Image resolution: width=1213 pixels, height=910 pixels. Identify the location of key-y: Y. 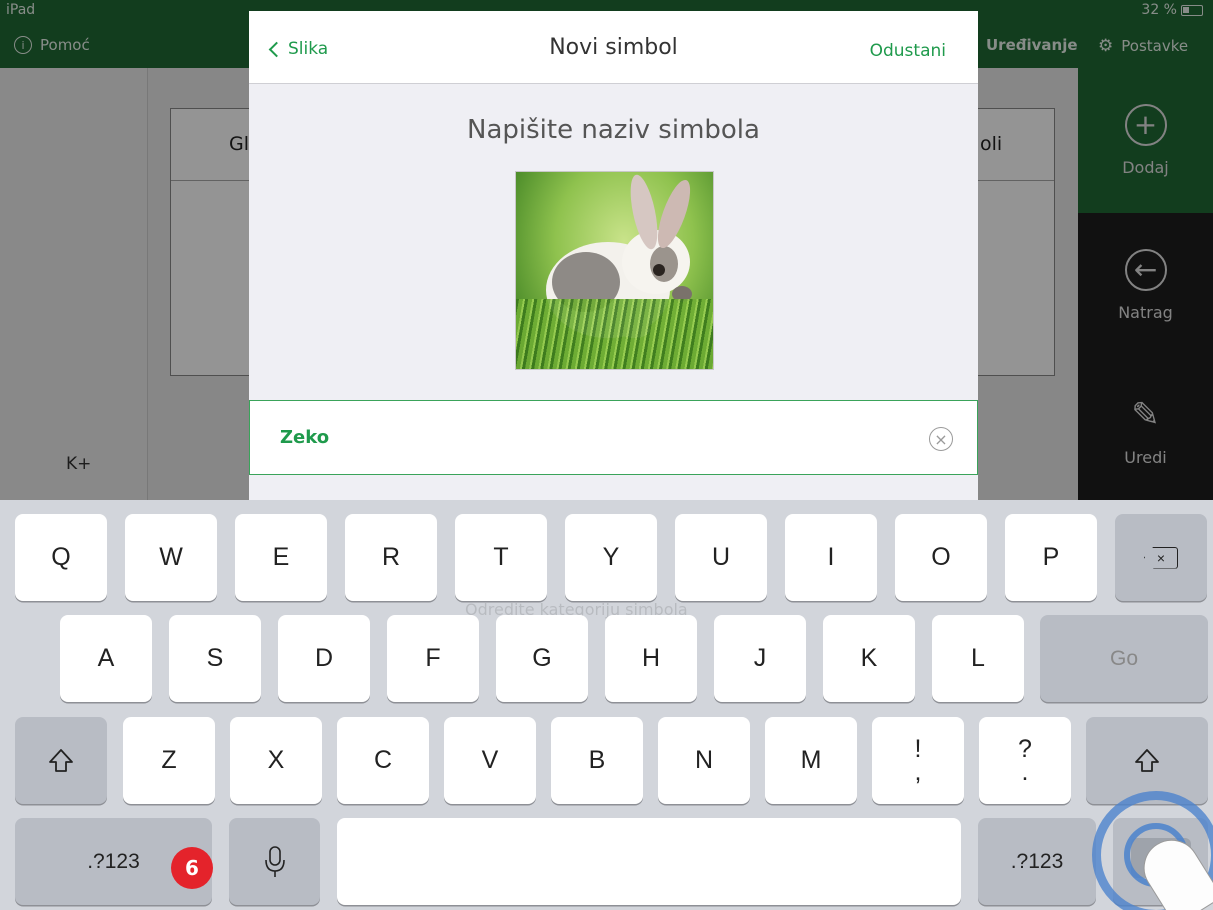
(611, 557).